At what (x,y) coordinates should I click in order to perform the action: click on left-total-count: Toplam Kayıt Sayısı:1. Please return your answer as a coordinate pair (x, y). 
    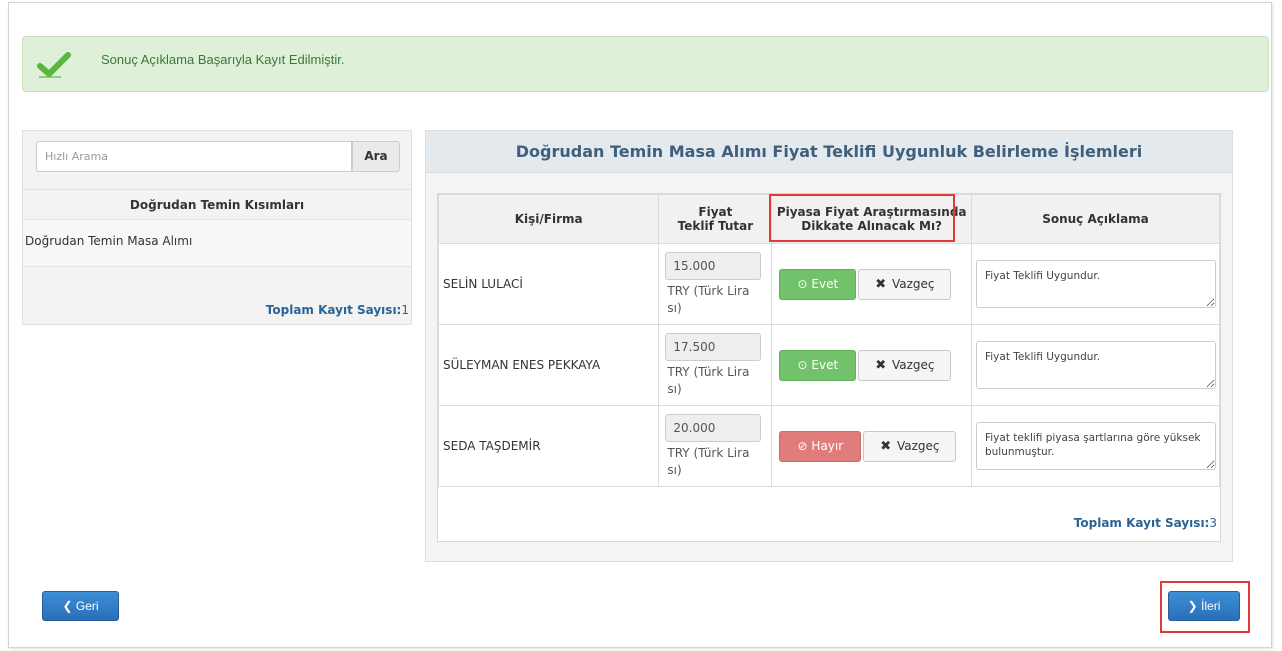
    Looking at the image, I should click on (337, 310).